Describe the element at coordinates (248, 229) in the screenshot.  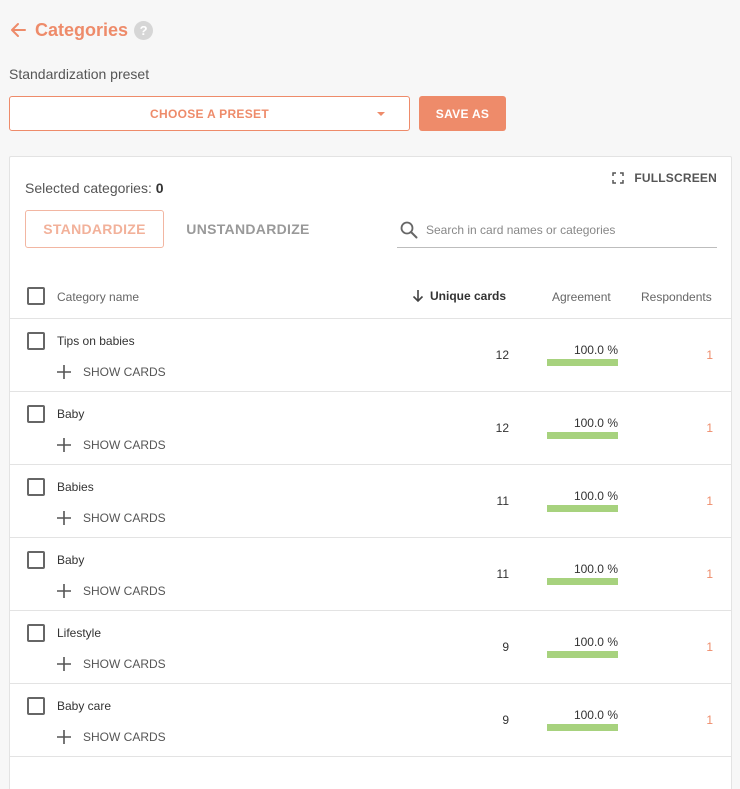
I see `unstandardize-button: UNSTANDARDIZE` at that location.